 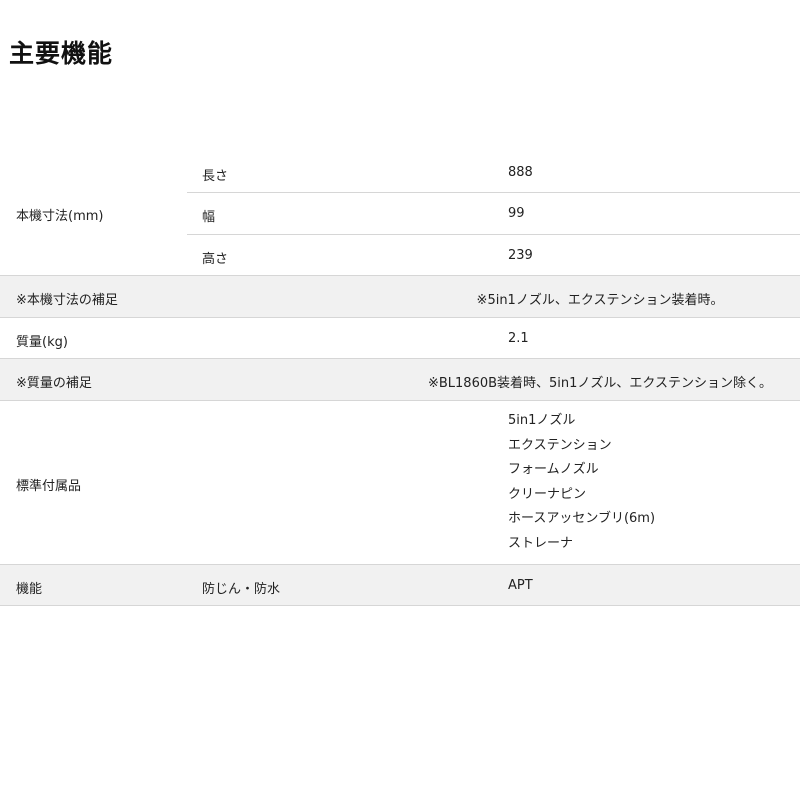 What do you see at coordinates (582, 518) in the screenshot?
I see `list-item: ホースアッセンブリ(6m)` at bounding box center [582, 518].